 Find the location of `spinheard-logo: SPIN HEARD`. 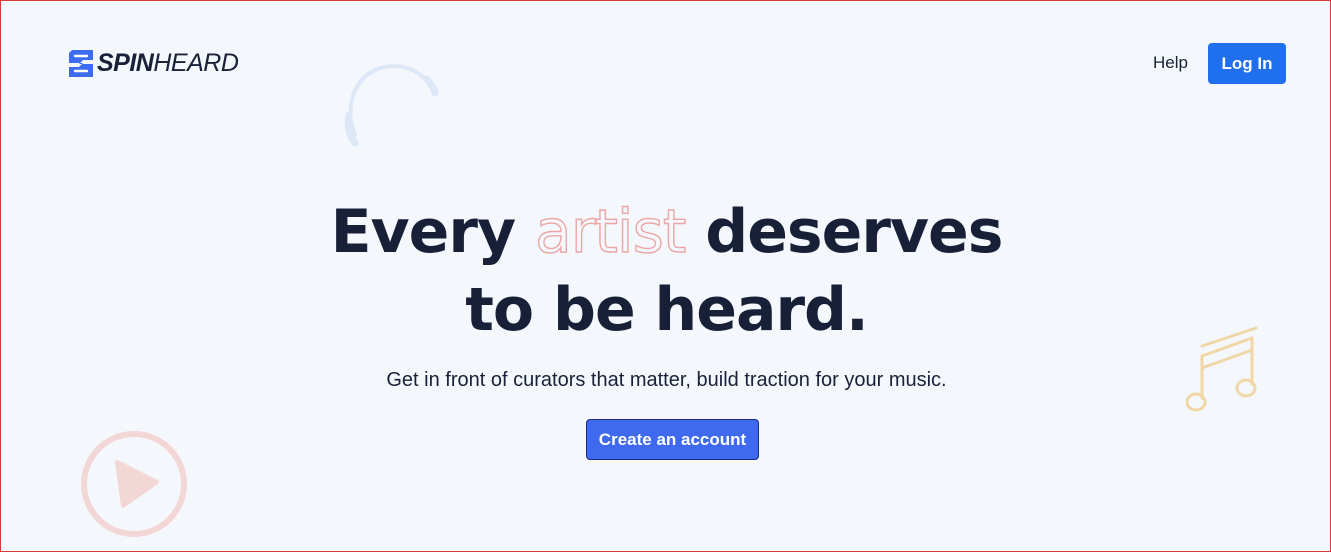

spinheard-logo: SPIN HEARD is located at coordinates (154, 63).